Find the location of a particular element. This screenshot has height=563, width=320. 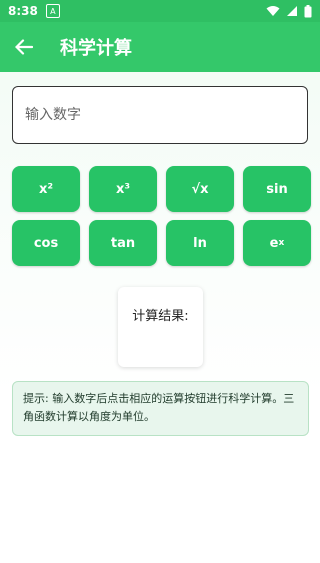

hint-box: 提示: 输入数字后点击相应的运算按钮进行科学计算。三角函数计算以角度为单位。 is located at coordinates (160, 408).